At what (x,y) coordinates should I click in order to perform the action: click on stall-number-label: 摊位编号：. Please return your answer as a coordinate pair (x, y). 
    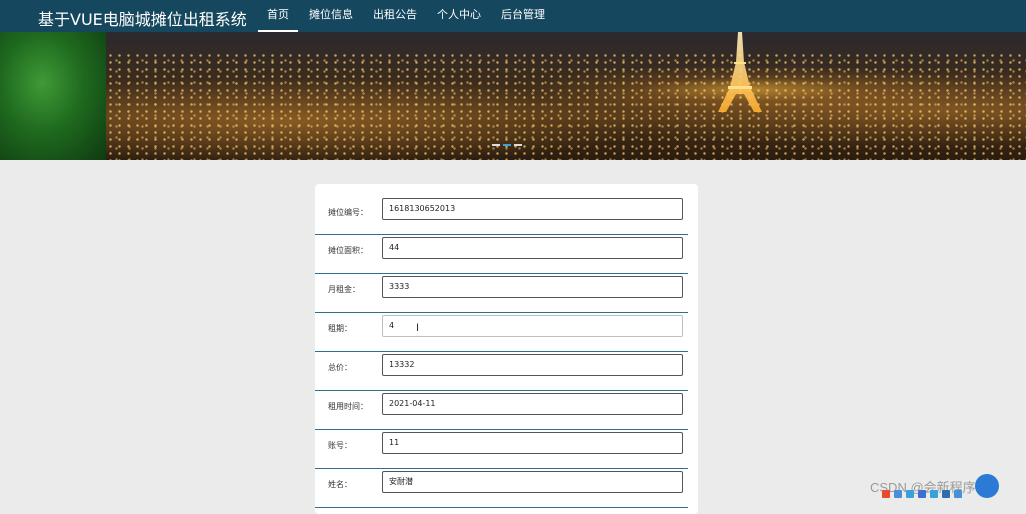
    Looking at the image, I should click on (348, 212).